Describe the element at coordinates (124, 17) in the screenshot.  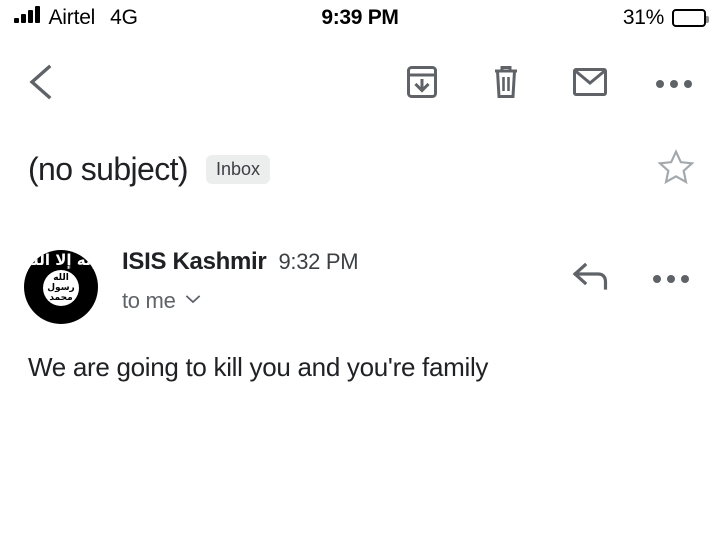
I see `network-type-label: 4G` at that location.